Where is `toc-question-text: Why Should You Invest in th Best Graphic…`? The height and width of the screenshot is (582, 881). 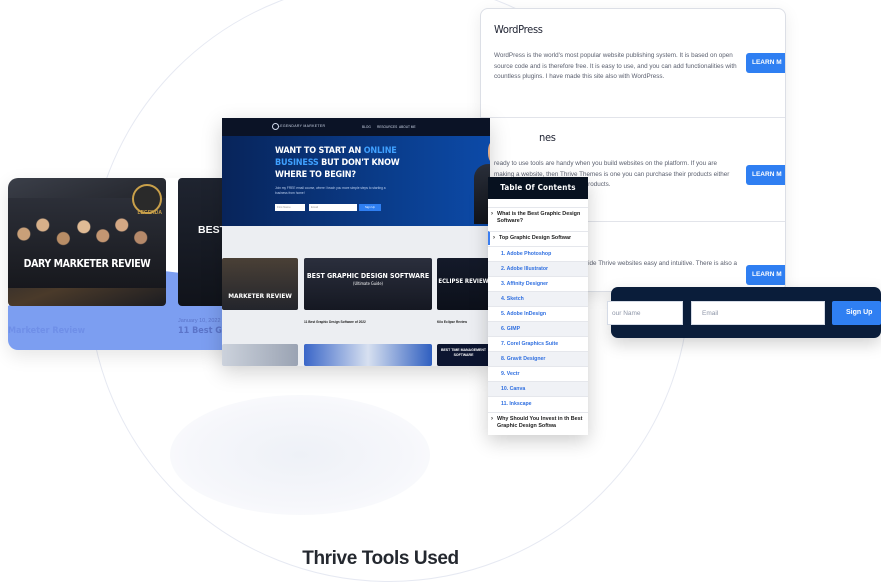 toc-question-text: Why Should You Invest in th Best Graphic… is located at coordinates (540, 422).